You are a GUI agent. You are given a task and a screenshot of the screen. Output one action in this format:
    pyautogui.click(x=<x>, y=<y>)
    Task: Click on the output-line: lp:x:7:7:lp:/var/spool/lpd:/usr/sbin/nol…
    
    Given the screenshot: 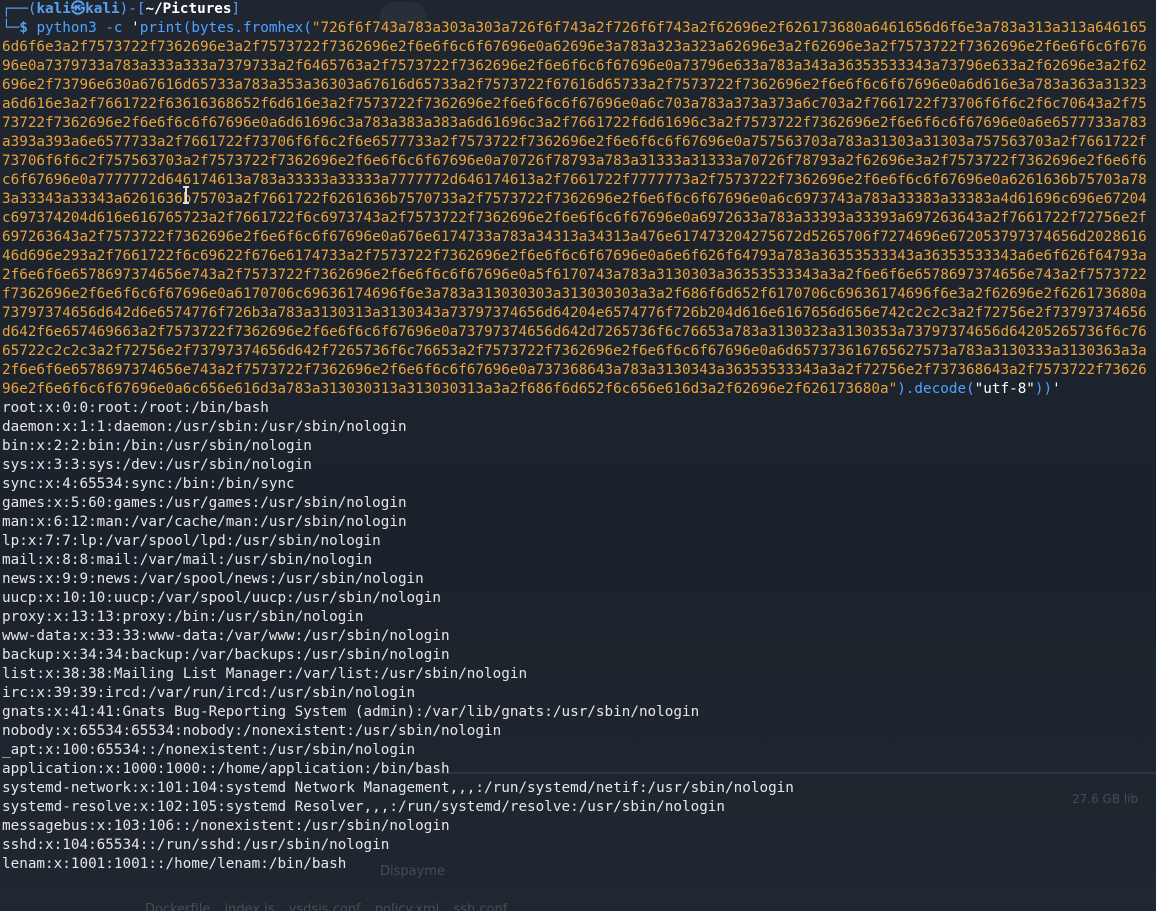 What is the action you would take?
    pyautogui.click(x=191, y=541)
    